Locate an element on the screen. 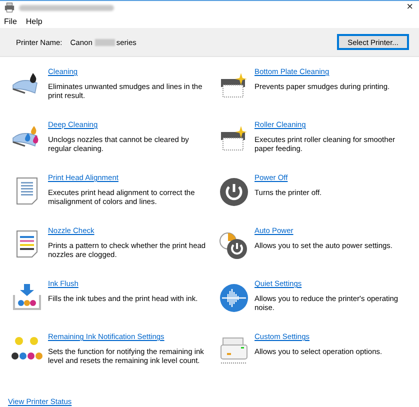 This screenshot has width=419, height=407. blurred-model is located at coordinates (105, 42).